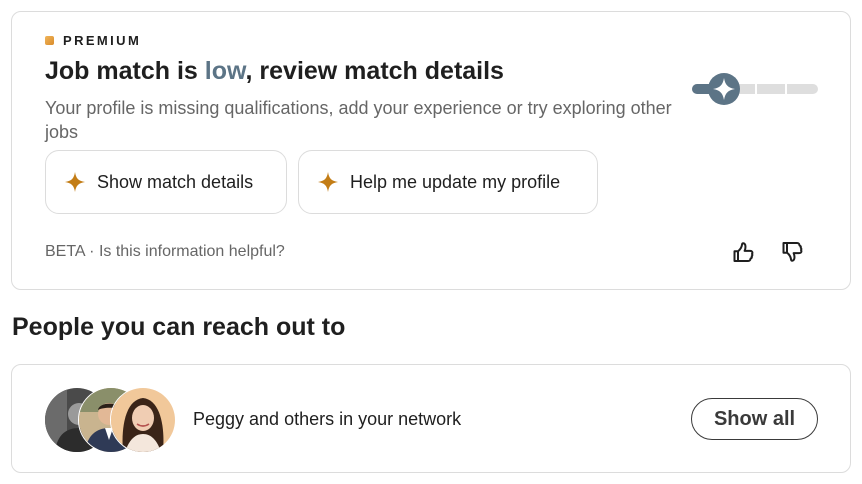  Describe the element at coordinates (754, 419) in the screenshot. I see `show-all-button: Show all` at that location.